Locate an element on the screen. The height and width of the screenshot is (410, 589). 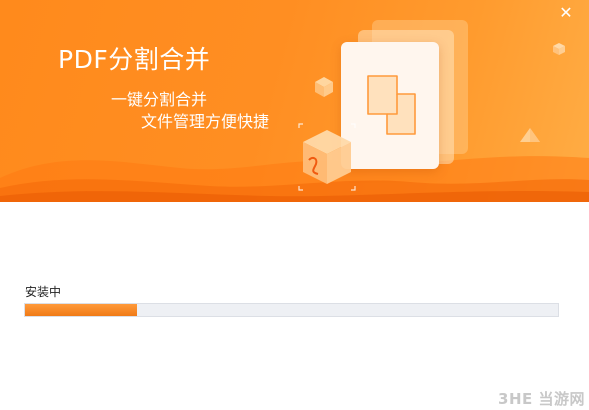
close-icon: ✕ is located at coordinates (566, 12).